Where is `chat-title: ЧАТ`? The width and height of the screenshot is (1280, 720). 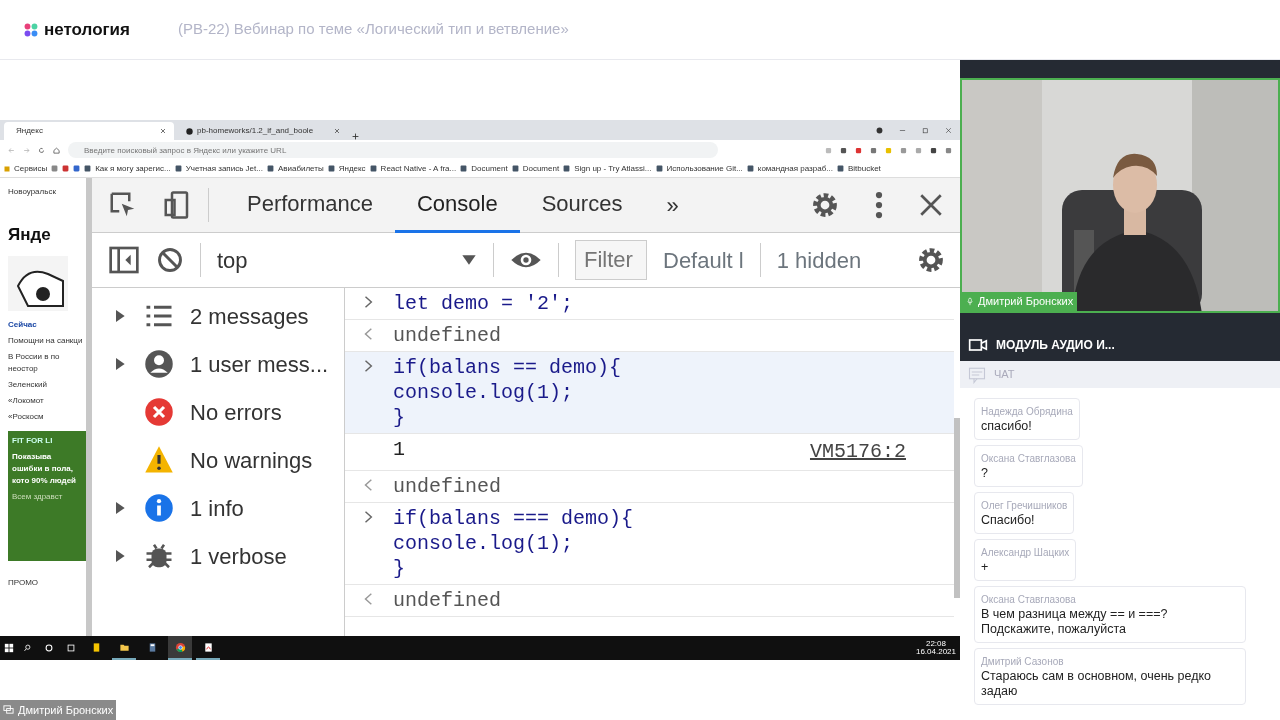
chat-title: ЧАТ is located at coordinates (1004, 375).